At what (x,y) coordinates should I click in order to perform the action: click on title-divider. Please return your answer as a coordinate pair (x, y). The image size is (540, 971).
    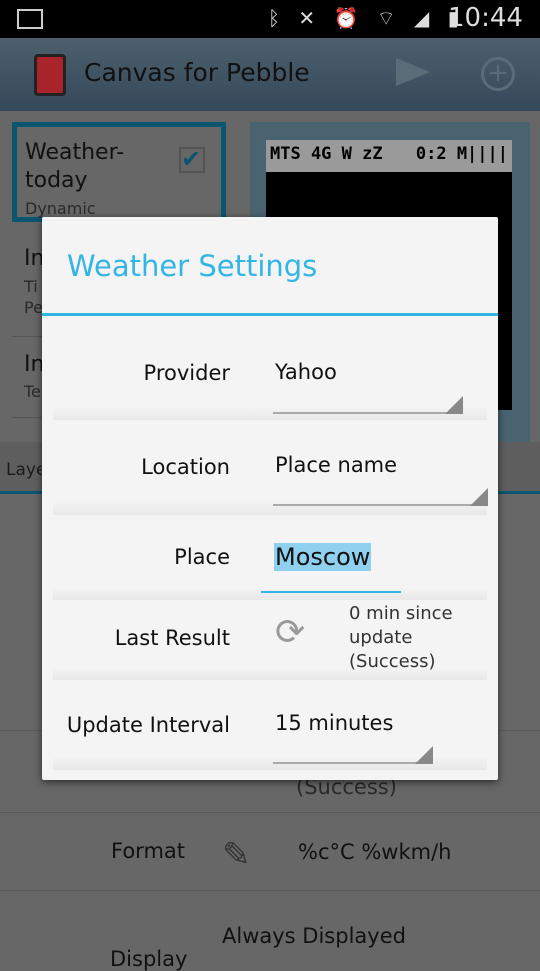
    Looking at the image, I should click on (270, 314).